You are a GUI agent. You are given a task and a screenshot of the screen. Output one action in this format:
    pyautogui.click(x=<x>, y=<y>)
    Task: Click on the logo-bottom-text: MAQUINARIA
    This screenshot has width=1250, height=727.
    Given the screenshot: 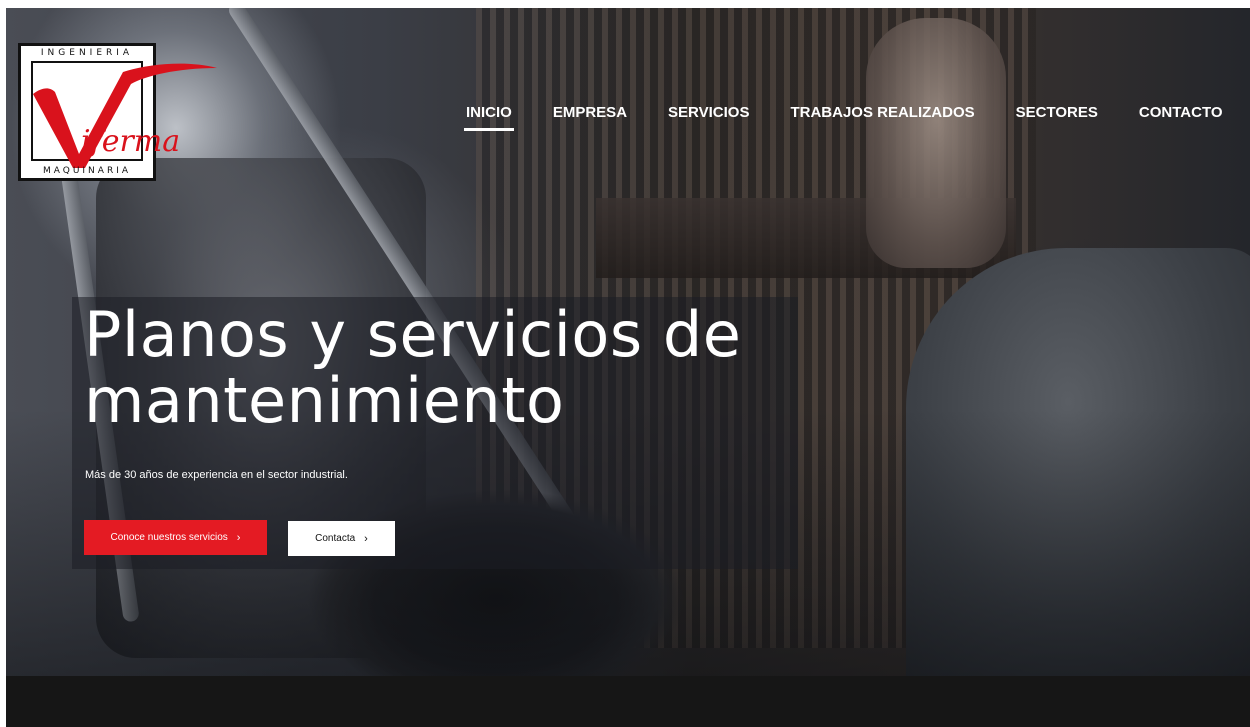 What is the action you would take?
    pyautogui.click(x=87, y=171)
    